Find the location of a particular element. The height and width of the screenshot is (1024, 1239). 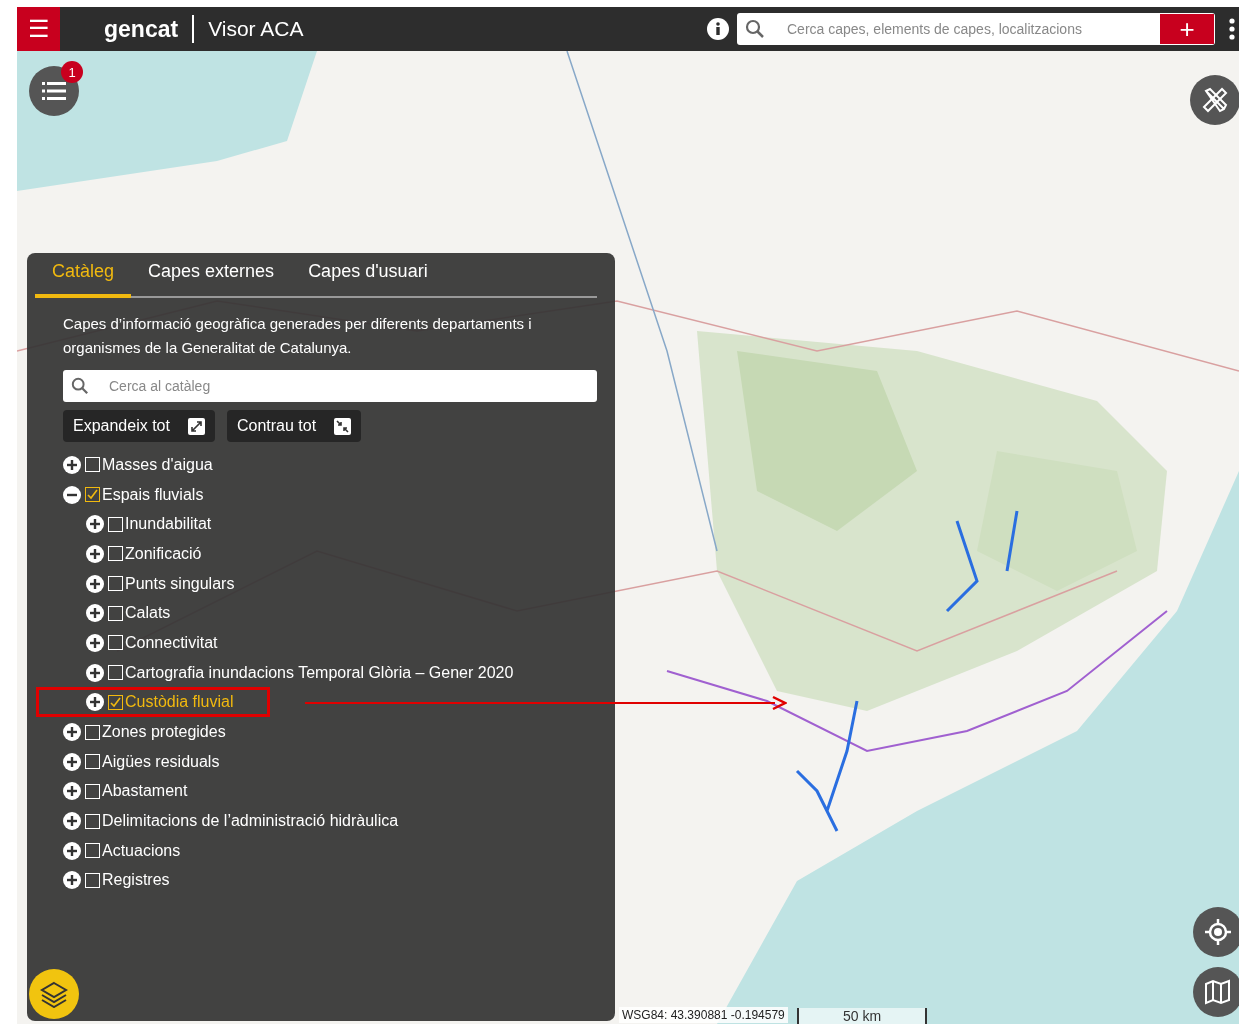

layer-label: Masses d'aigua is located at coordinates (157, 464).